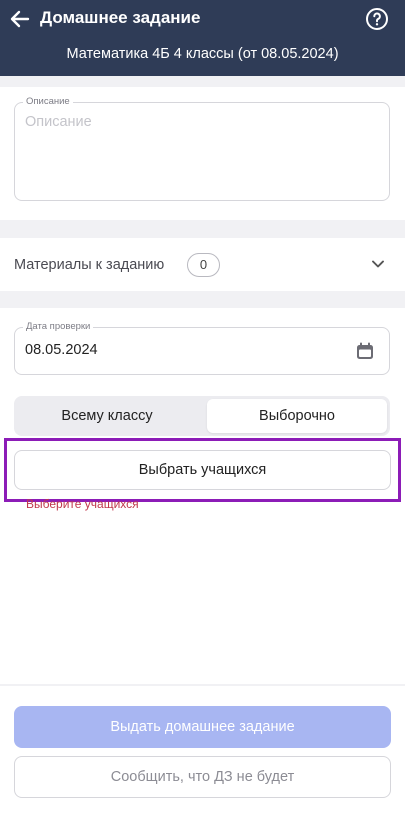 Image resolution: width=405 pixels, height=814 pixels. Describe the element at coordinates (107, 416) in the screenshot. I see `assign-mode-all-class: Всему классу` at that location.